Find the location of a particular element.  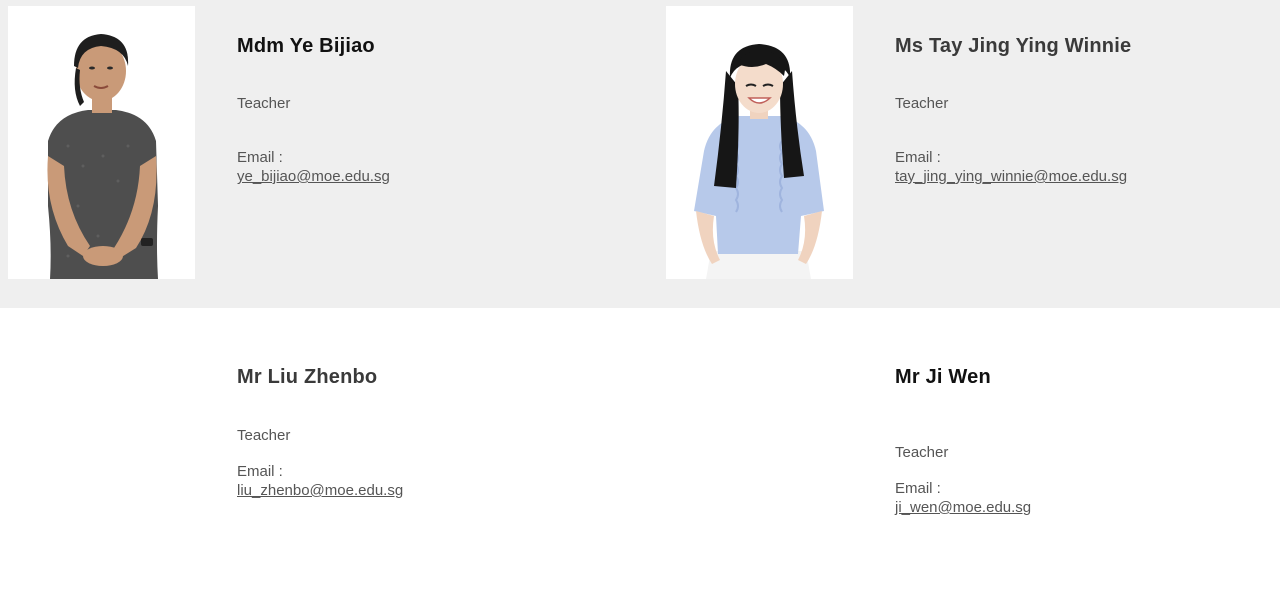

staff-photo-ye-bijiao is located at coordinates (101, 142).